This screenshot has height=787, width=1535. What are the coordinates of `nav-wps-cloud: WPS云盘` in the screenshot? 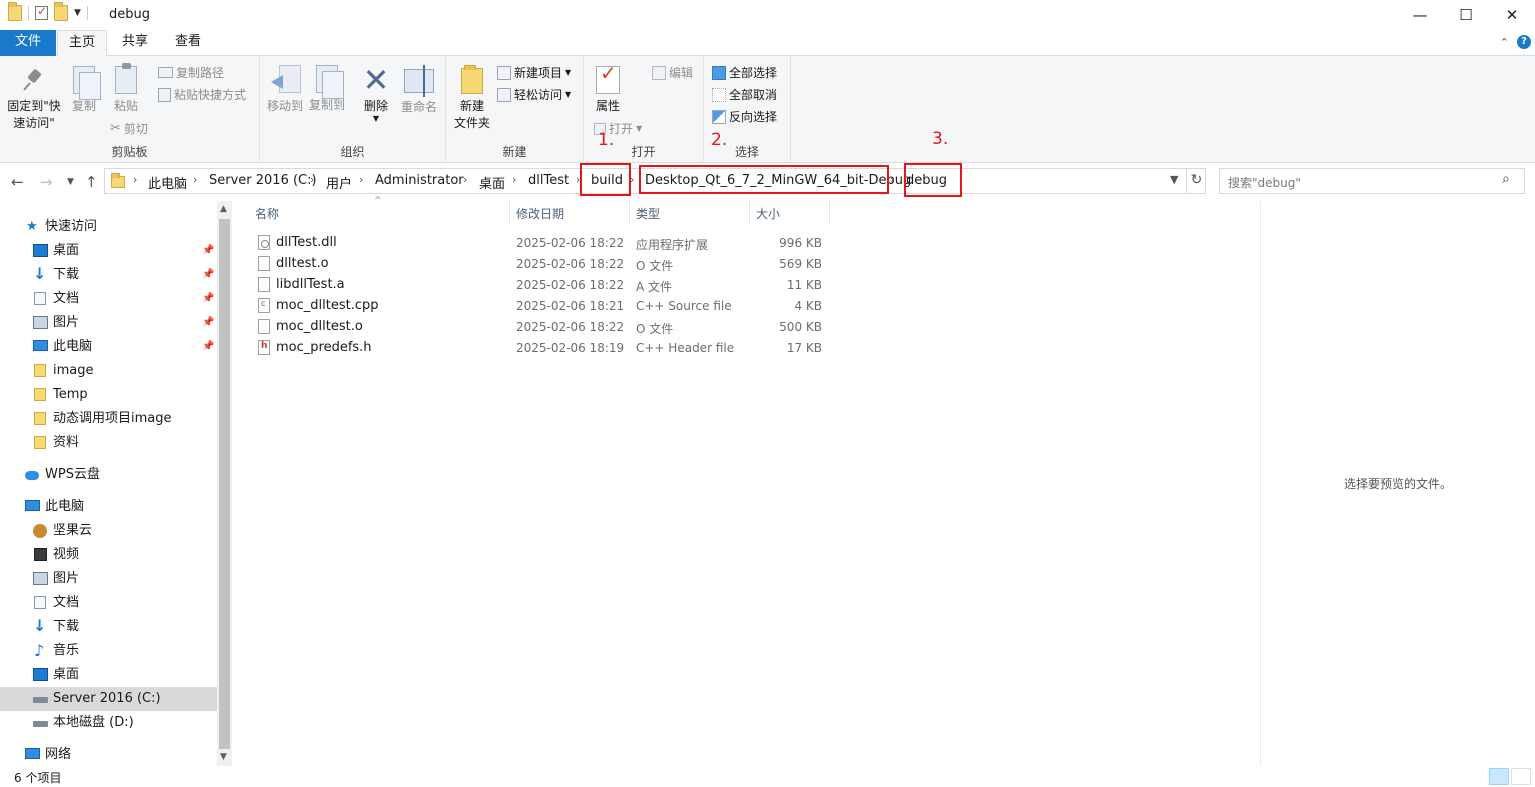 It's located at (108, 475).